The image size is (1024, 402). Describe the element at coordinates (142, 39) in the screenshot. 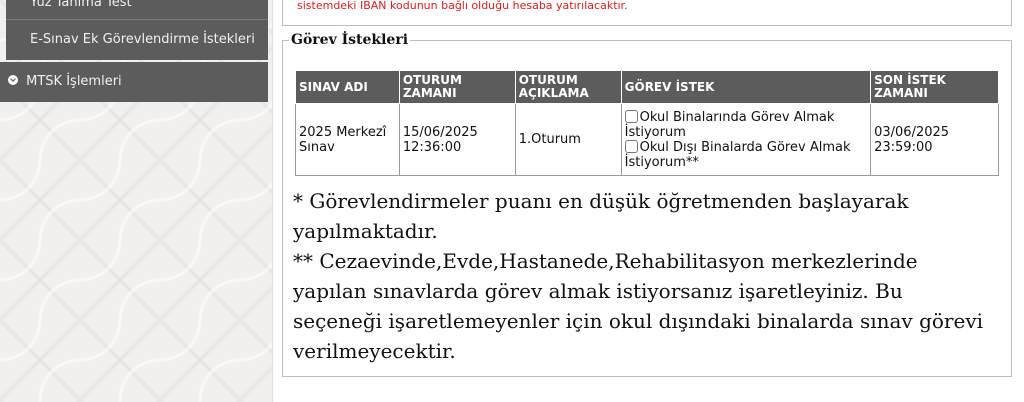

I see `sidebar-item-label: E-Sınav Ek Görevlendirme İstekleri` at that location.